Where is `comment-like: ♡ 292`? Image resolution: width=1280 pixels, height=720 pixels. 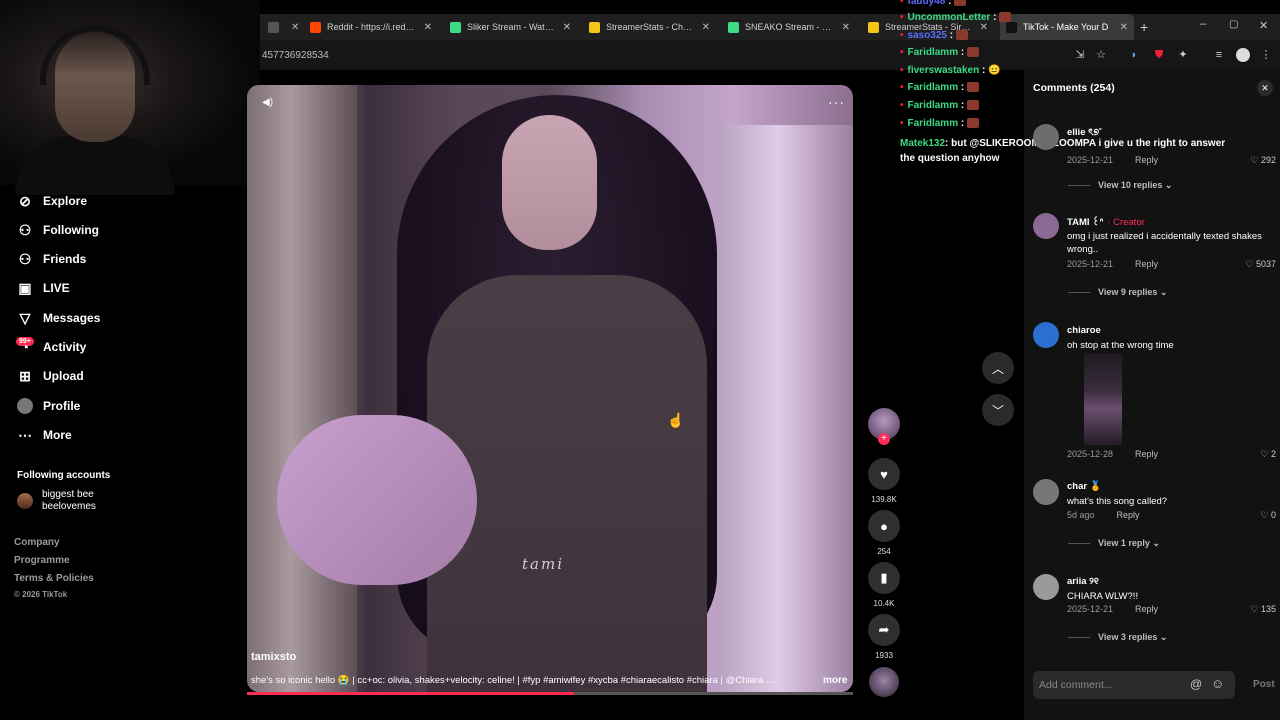 comment-like: ♡ 292 is located at coordinates (1263, 160).